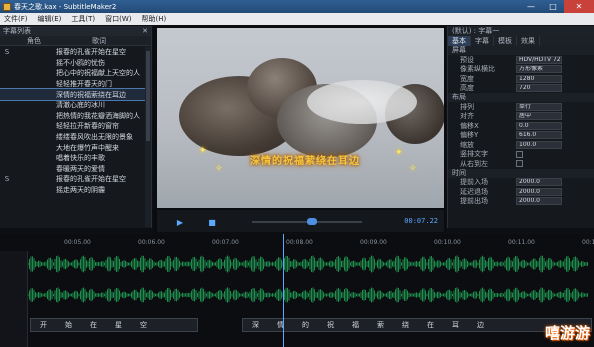  Describe the element at coordinates (539, 125) in the screenshot. I see `property-value: 0.0` at that location.